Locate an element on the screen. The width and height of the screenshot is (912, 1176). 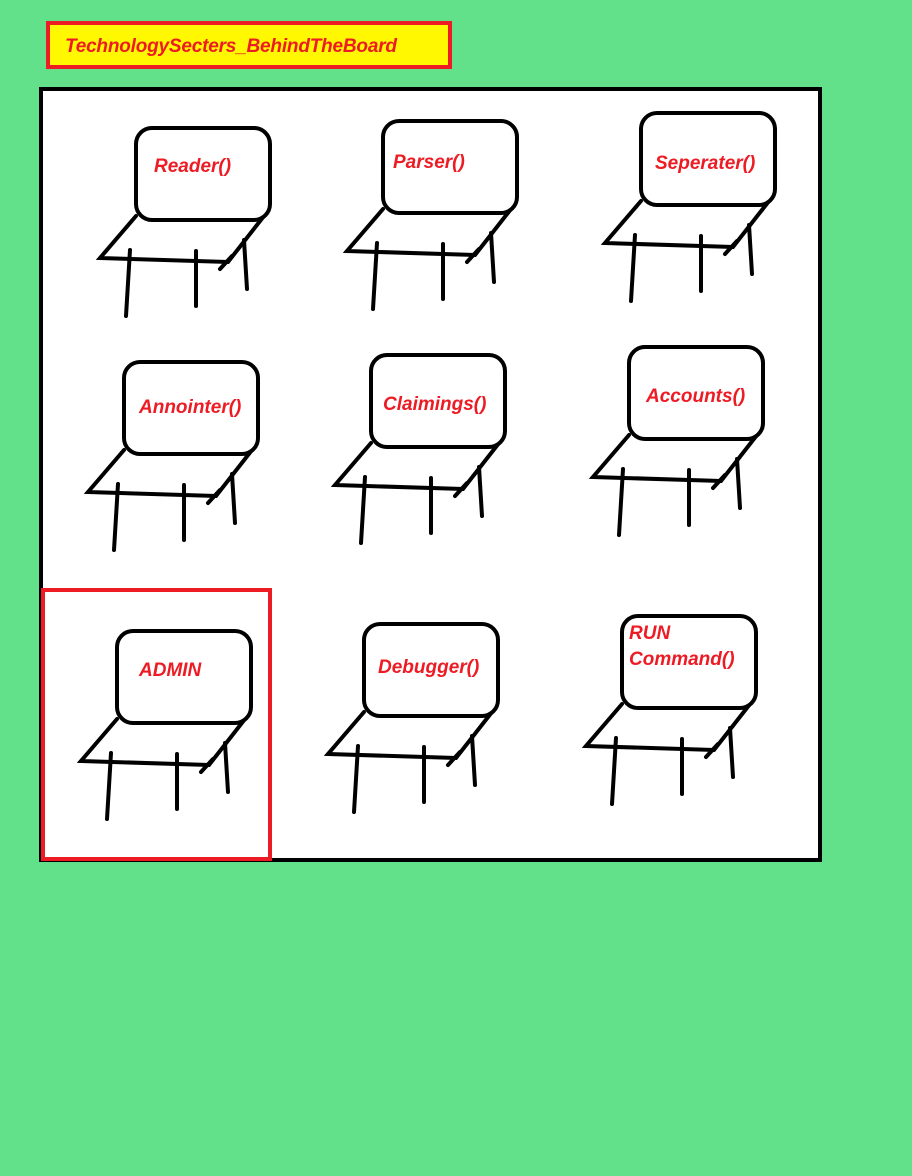
chair-accounts: Accounts() is located at coordinates (676, 441).